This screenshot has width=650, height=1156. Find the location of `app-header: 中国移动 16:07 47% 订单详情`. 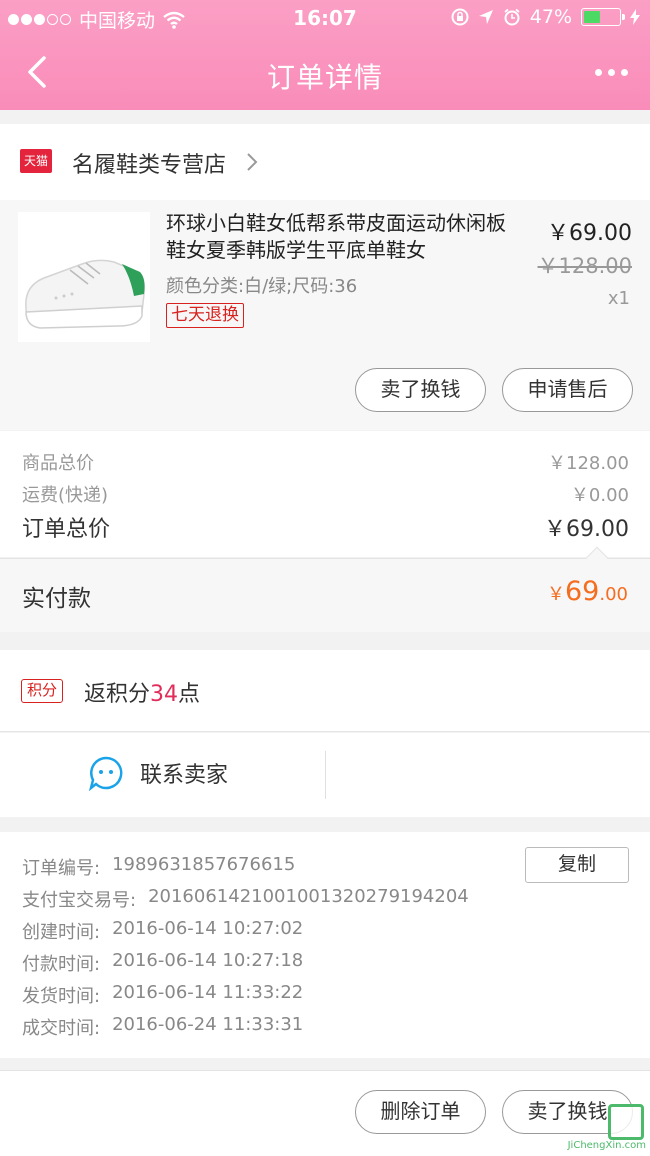

app-header: 中国移动 16:07 47% 订单详情 is located at coordinates (325, 55).